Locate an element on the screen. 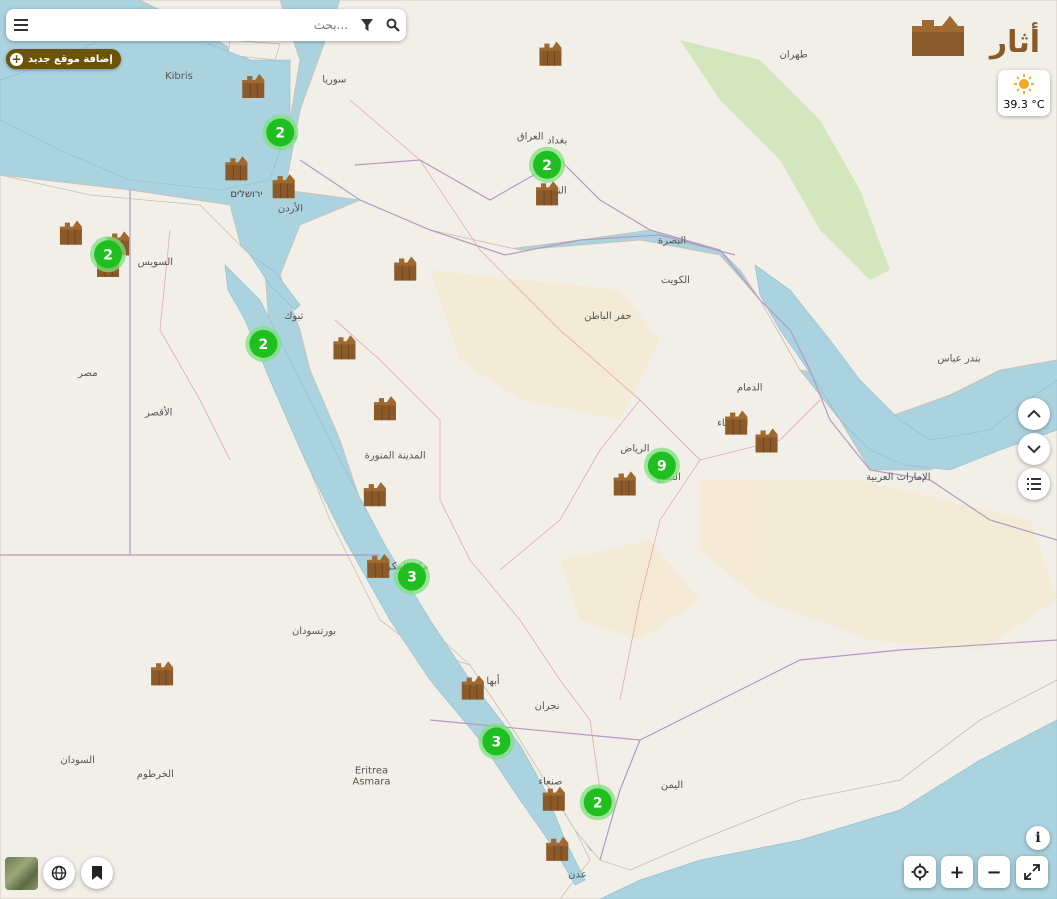 The height and width of the screenshot is (899, 1057). logo-text: أثار is located at coordinates (1014, 41).